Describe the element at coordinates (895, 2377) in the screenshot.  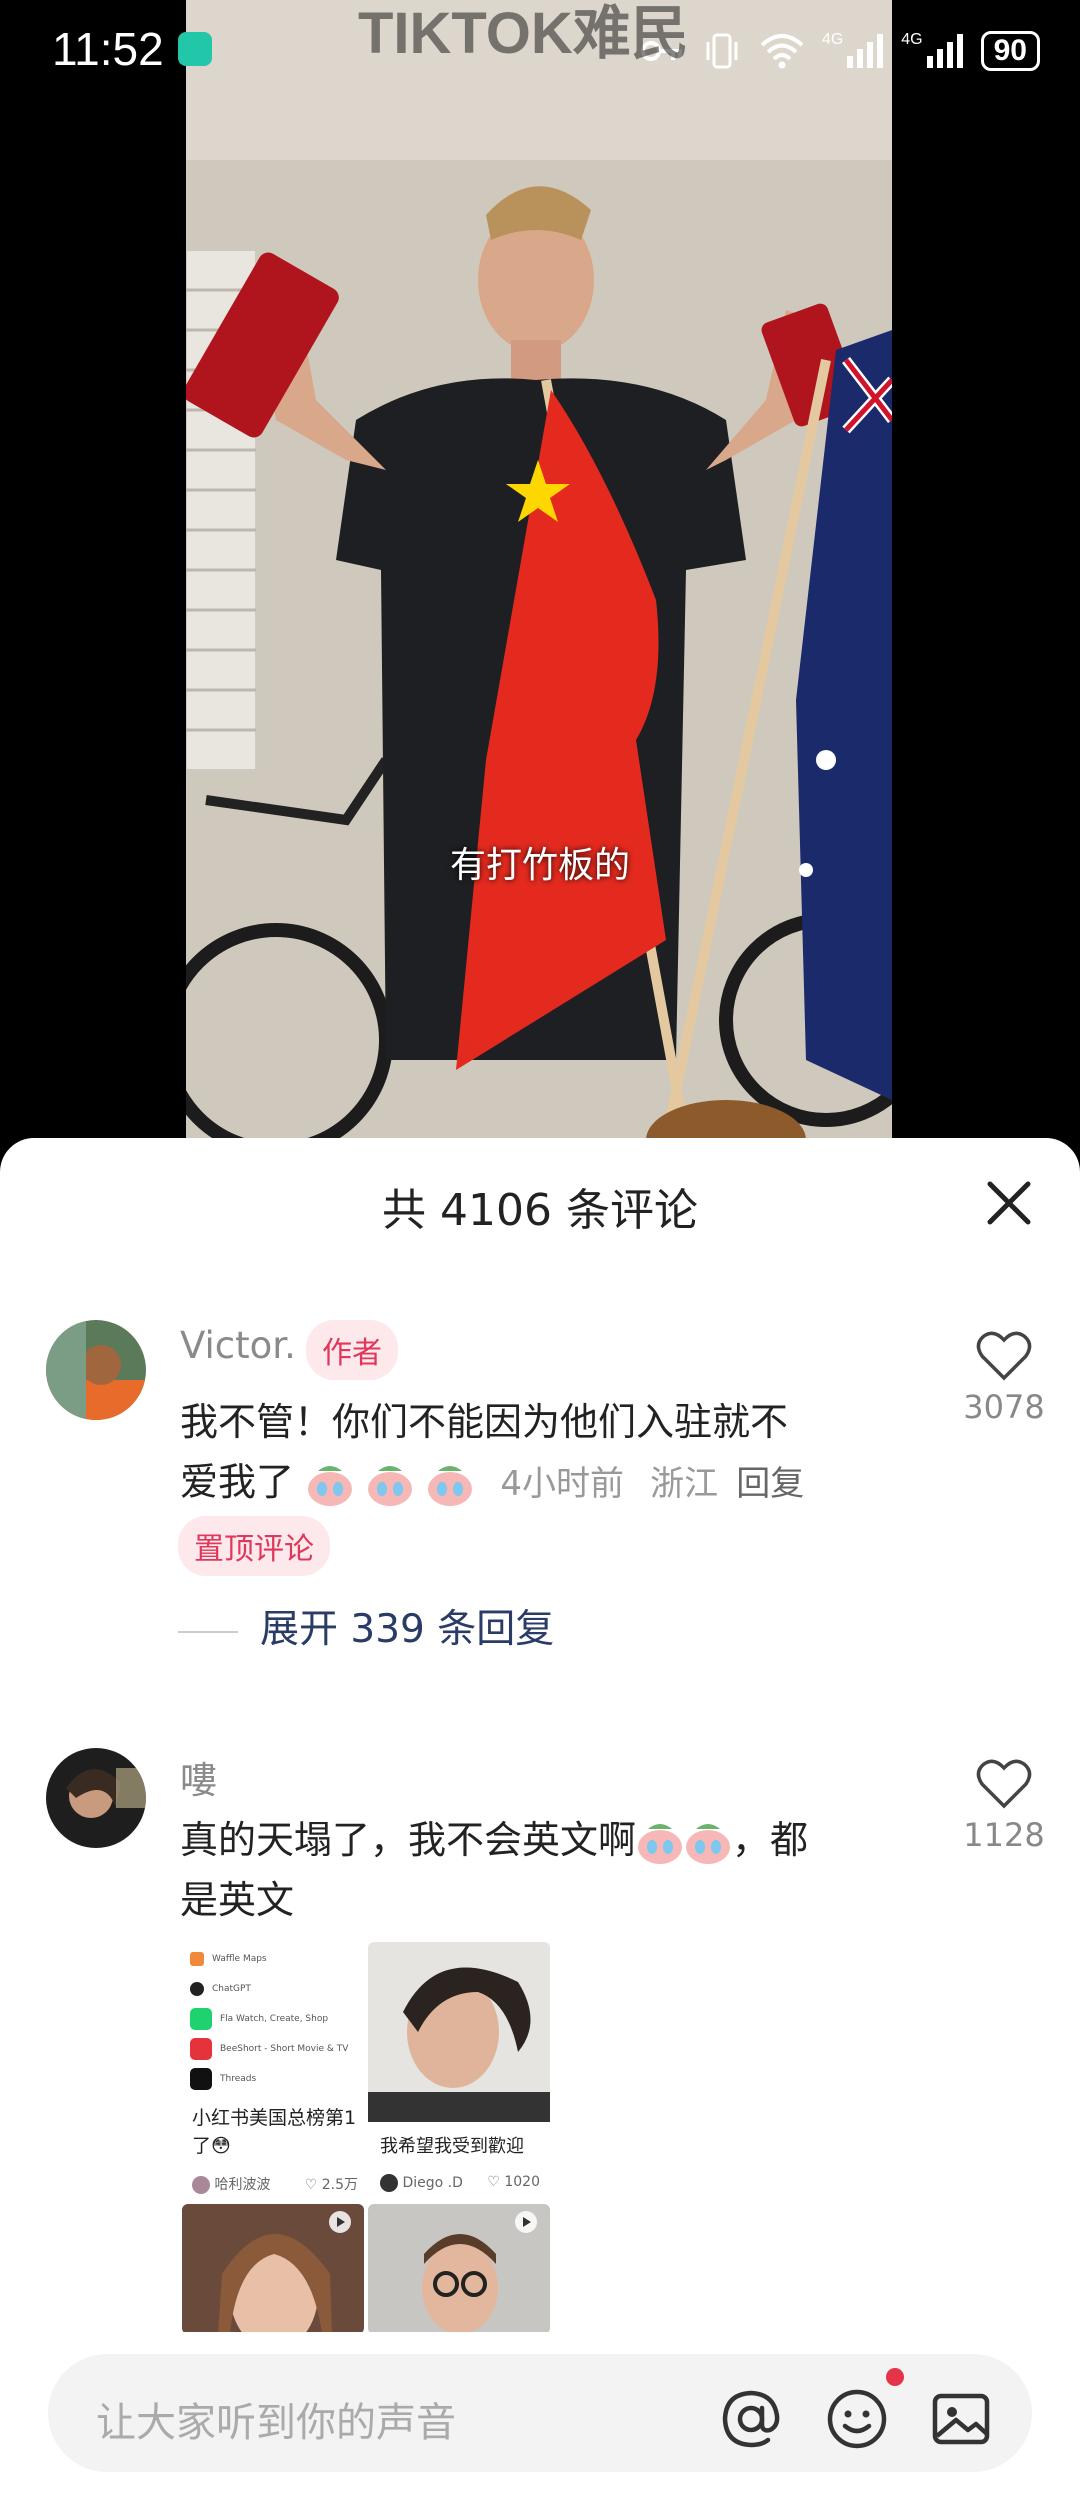
I see `notification-dot` at that location.